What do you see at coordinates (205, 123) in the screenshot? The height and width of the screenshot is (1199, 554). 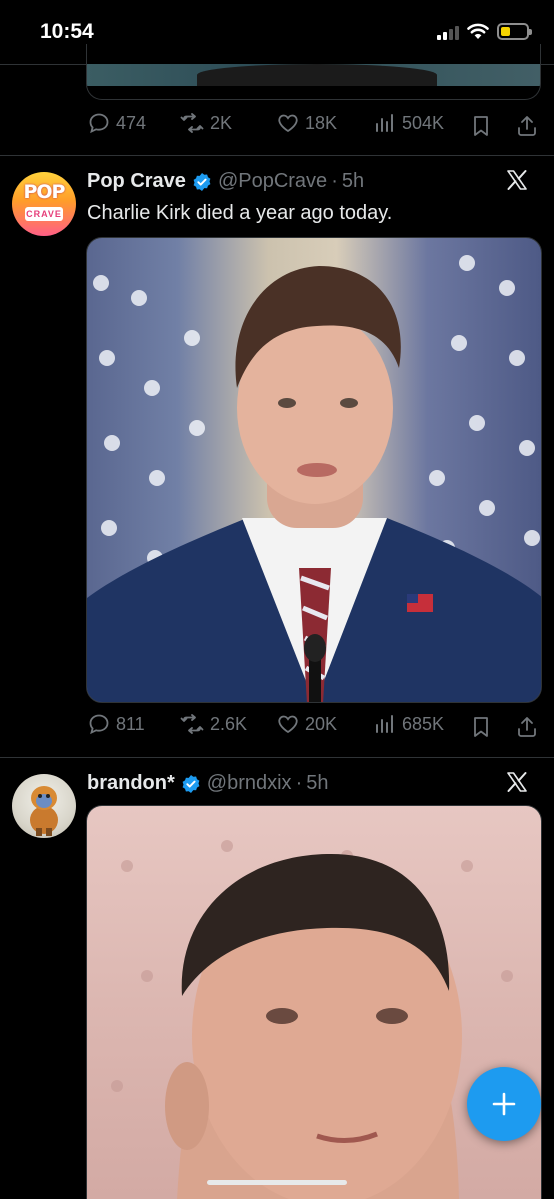 I see `repost-button: 2K` at bounding box center [205, 123].